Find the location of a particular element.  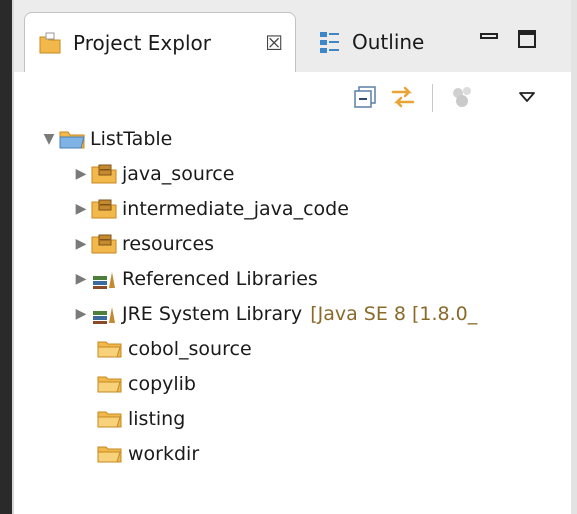

tree-item-listtable: ▼ ListTable is located at coordinates (292, 139).